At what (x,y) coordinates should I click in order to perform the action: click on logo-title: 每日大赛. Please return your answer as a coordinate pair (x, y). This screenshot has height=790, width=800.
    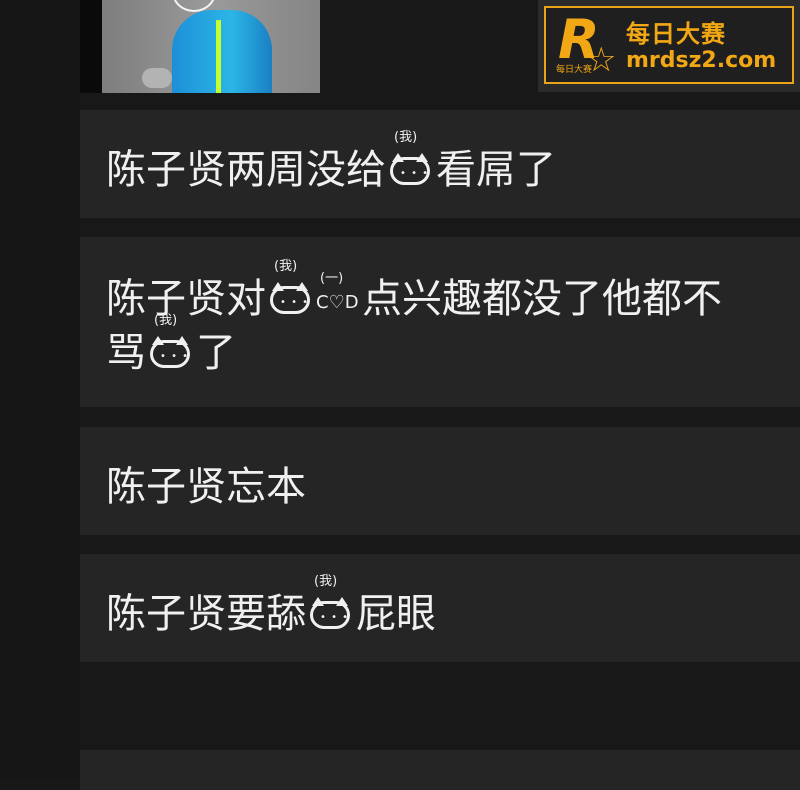
    Looking at the image, I should click on (676, 34).